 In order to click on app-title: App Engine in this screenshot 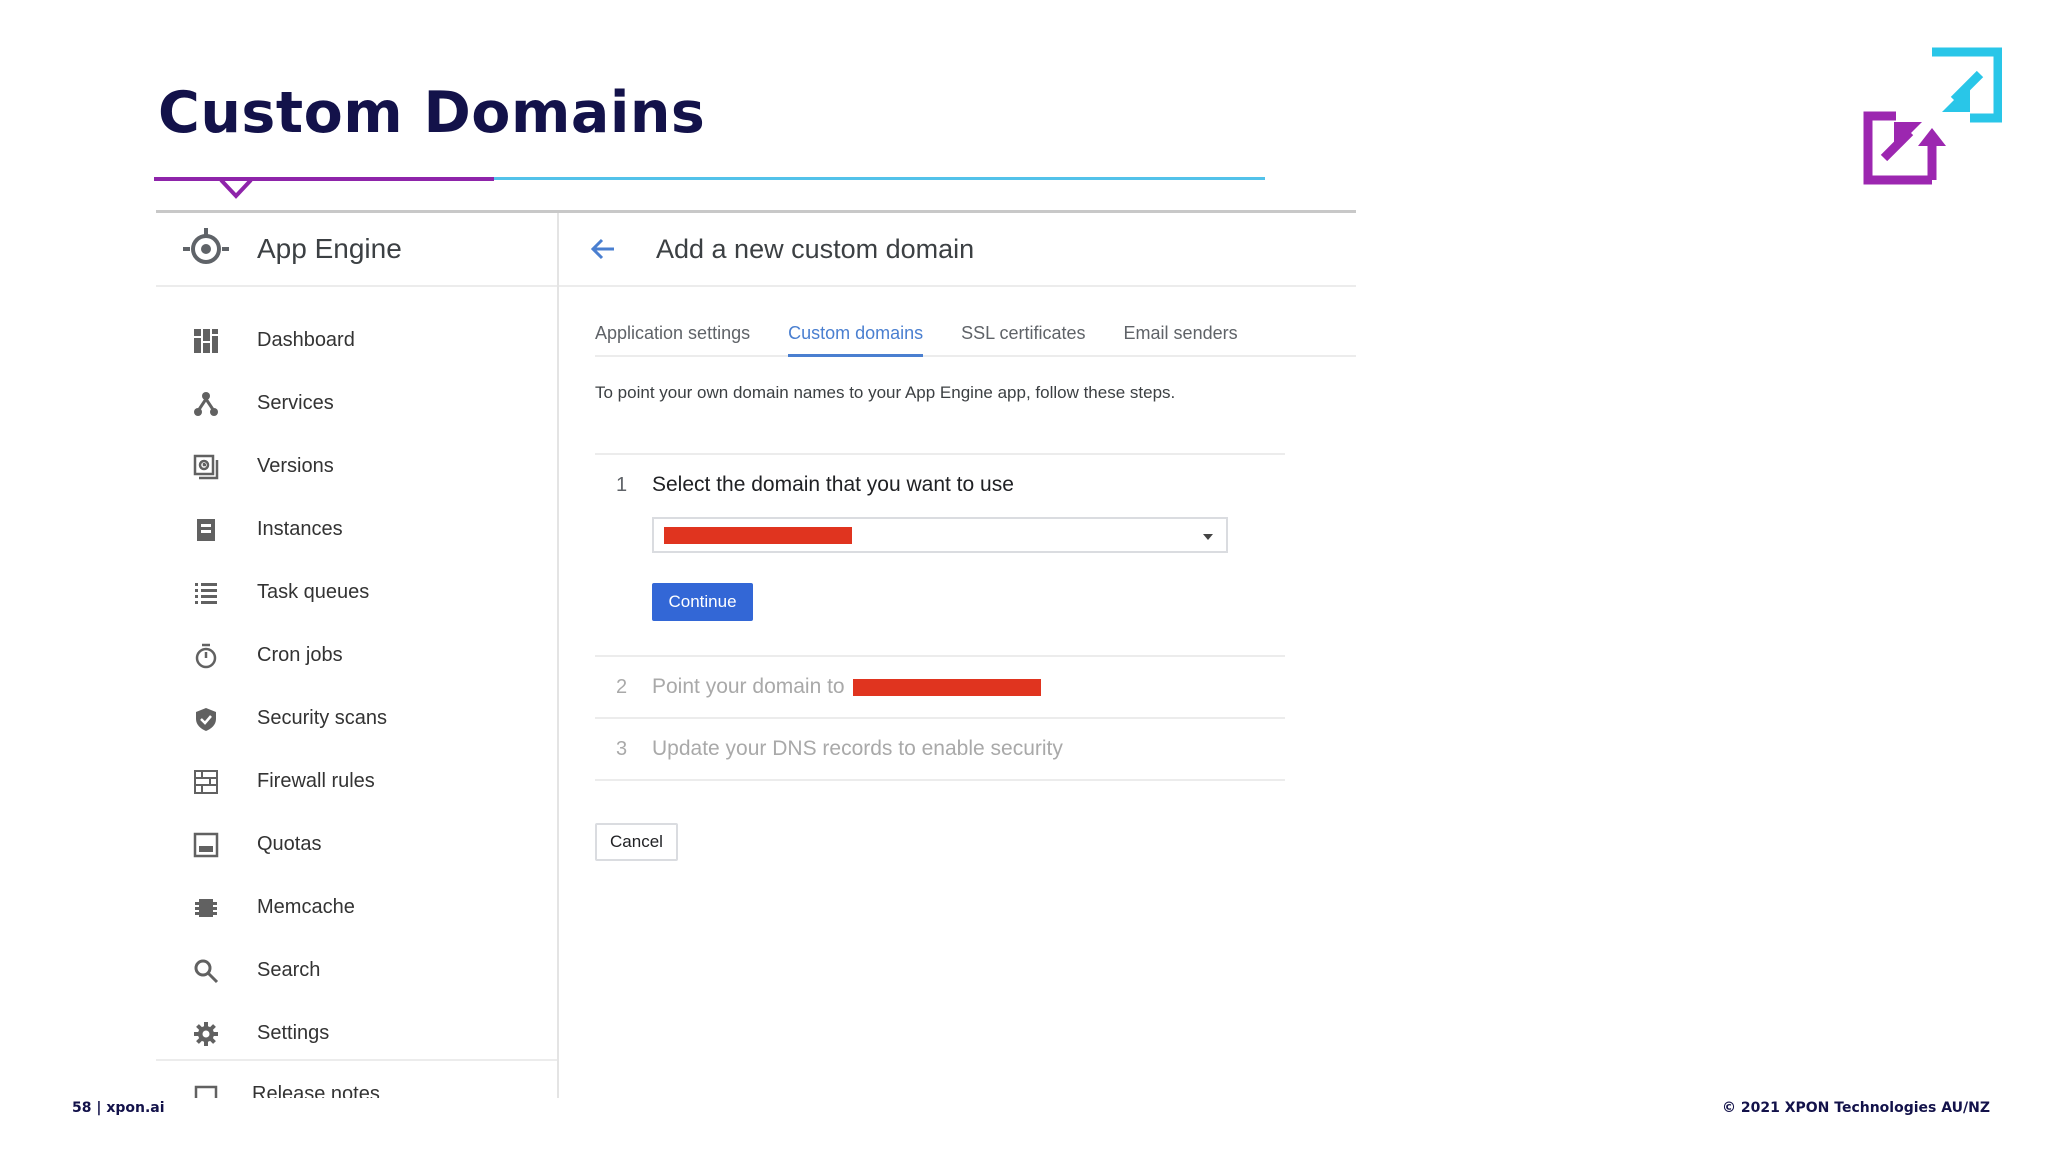, I will do `click(329, 248)`.